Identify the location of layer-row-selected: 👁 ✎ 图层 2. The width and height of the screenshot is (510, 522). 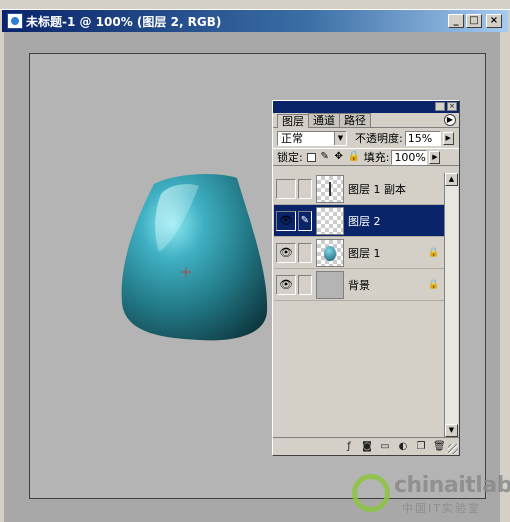
(359, 221).